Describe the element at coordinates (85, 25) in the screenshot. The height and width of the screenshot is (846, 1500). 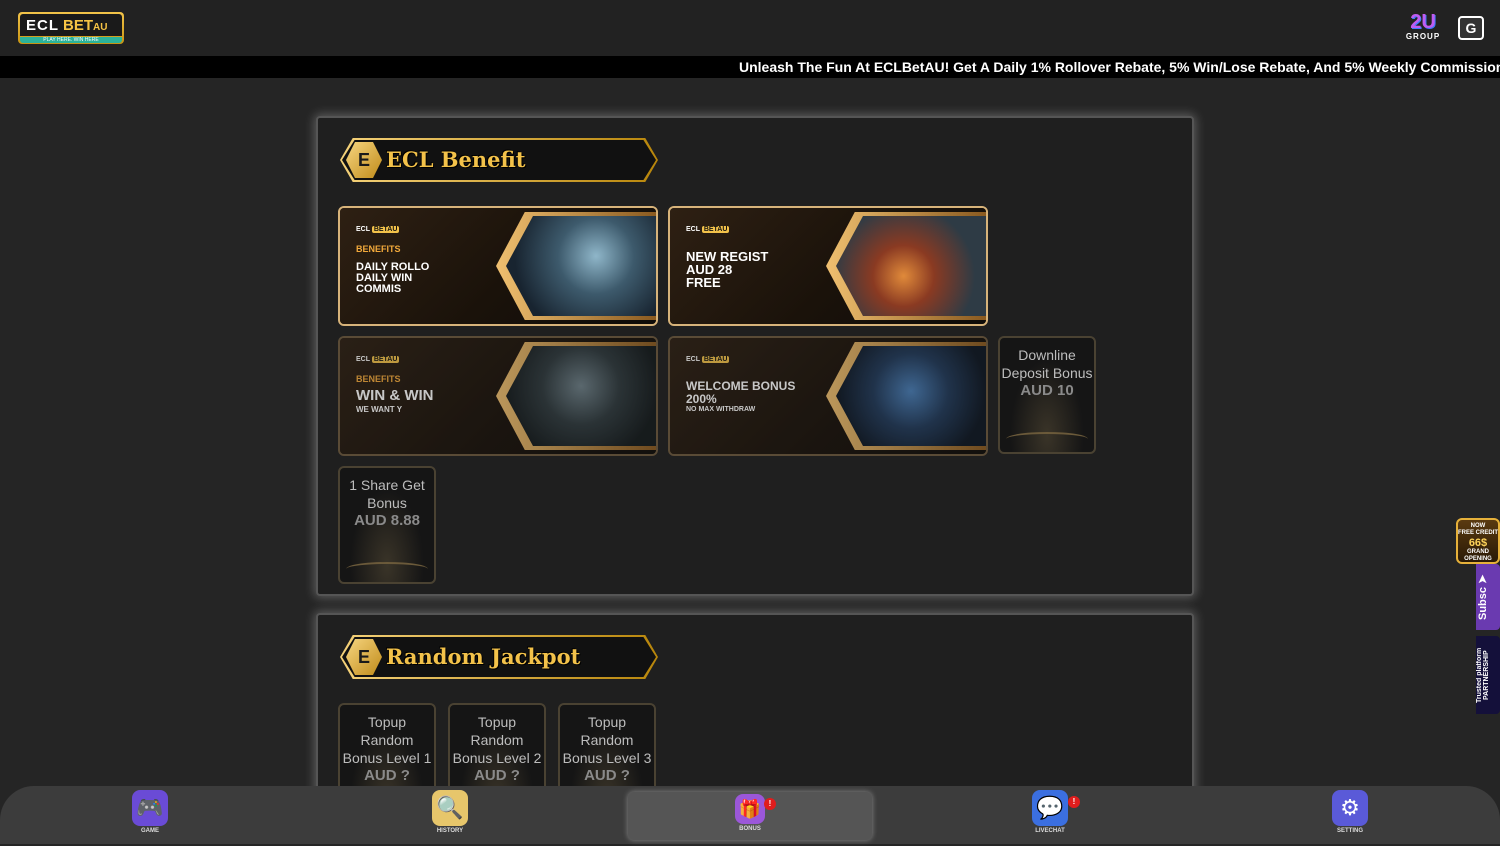
I see `logo-bet-text: BETAU` at that location.